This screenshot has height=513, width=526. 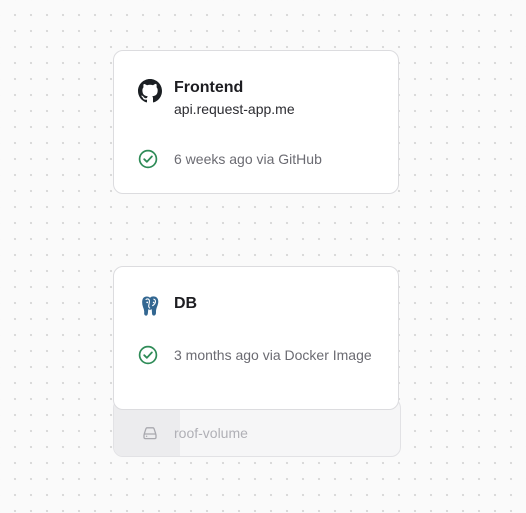 What do you see at coordinates (211, 433) in the screenshot?
I see `volume-label: roof-volume` at bounding box center [211, 433].